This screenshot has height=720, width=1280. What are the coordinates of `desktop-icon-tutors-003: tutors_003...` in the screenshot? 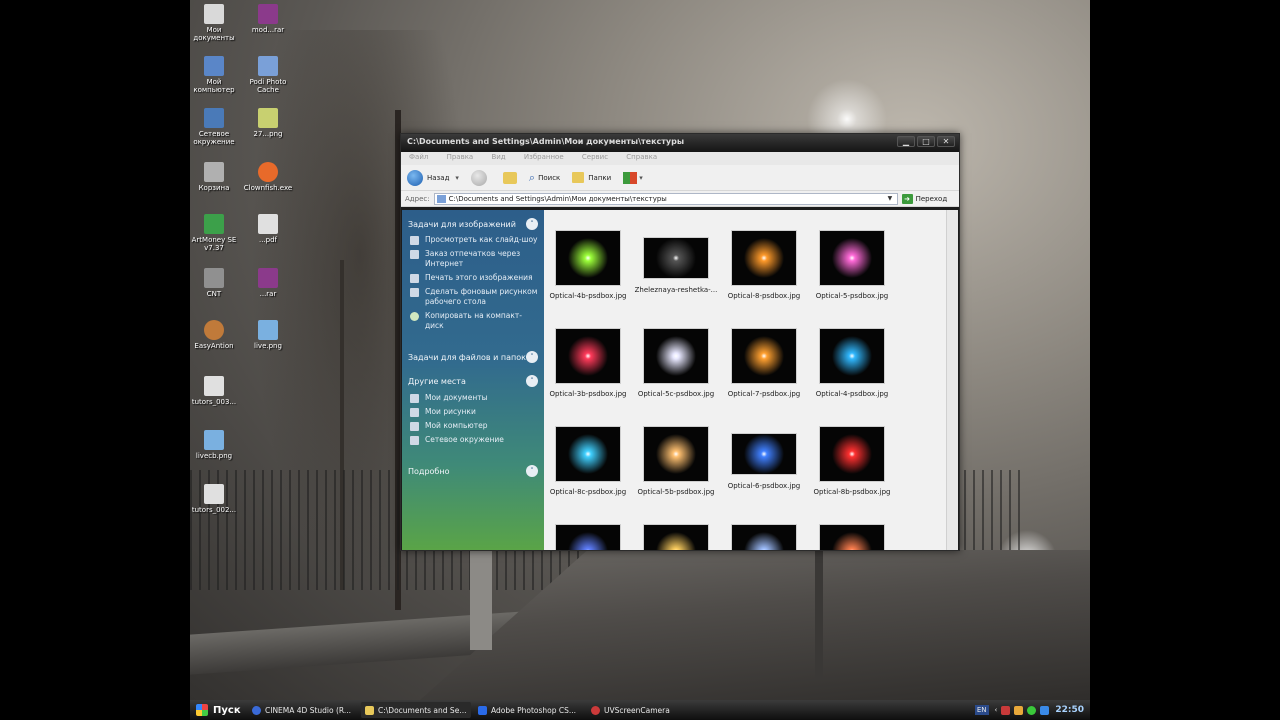 It's located at (216, 391).